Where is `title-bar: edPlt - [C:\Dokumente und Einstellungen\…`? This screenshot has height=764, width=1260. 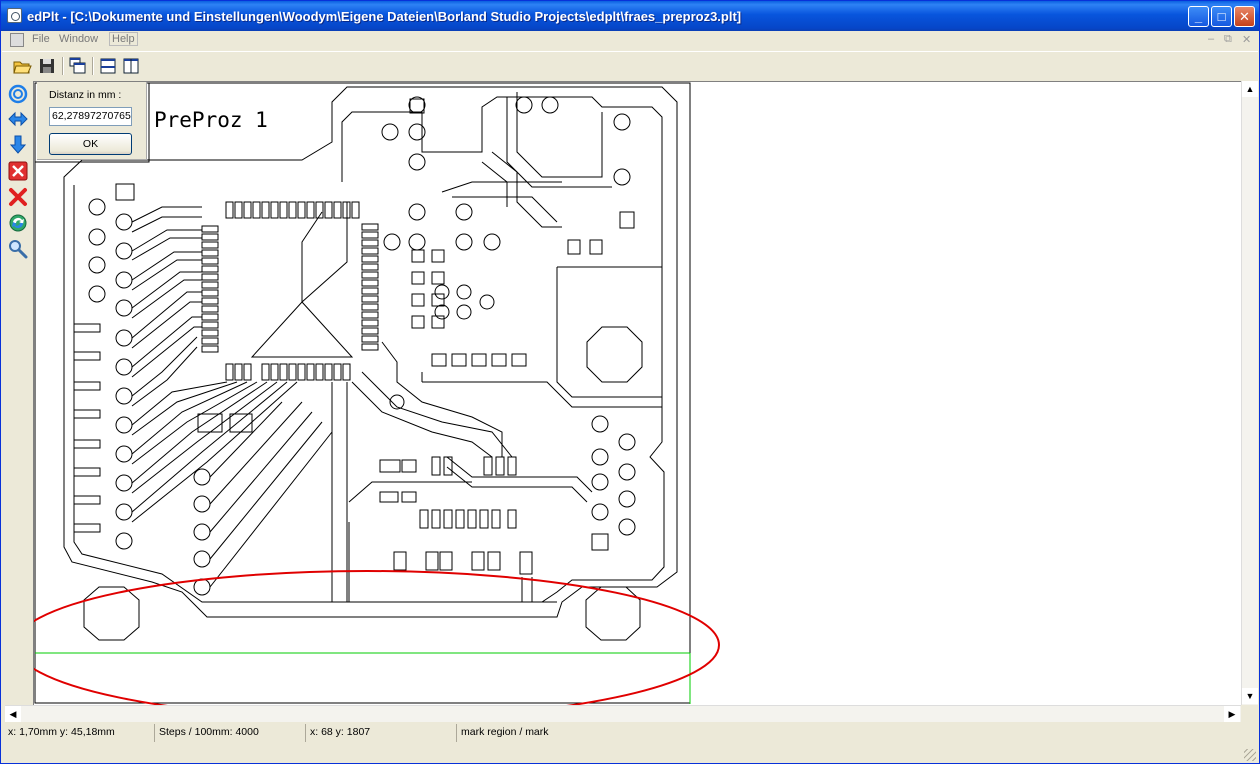 title-bar: edPlt - [C:\Dokumente und Einstellungen\… is located at coordinates (630, 16).